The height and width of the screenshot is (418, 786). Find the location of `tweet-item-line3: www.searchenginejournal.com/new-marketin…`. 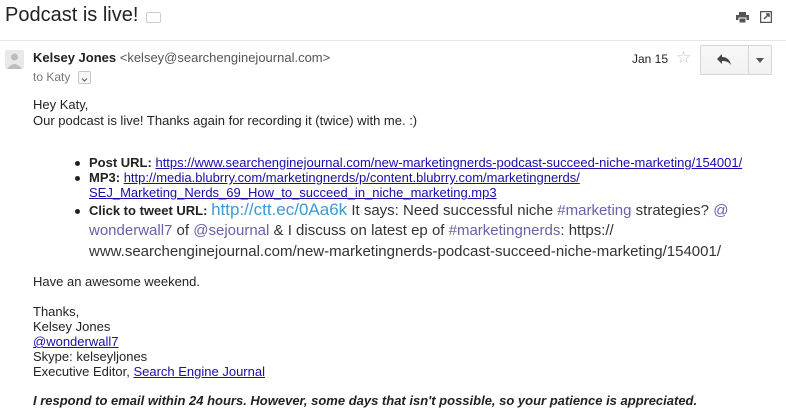

tweet-item-line3: www.searchenginejournal.com/new-marketin… is located at coordinates (405, 251).